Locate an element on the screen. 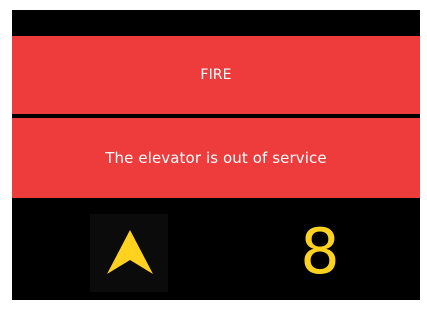  direction-indicator is located at coordinates (129, 253).